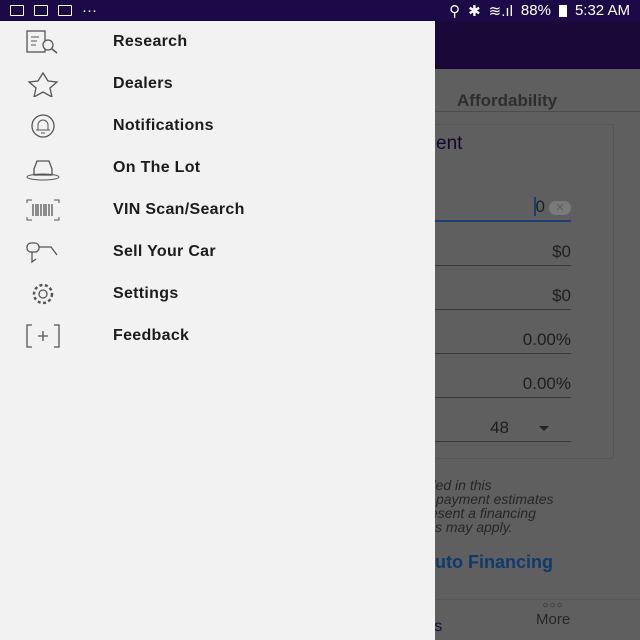 Image resolution: width=640 pixels, height=640 pixels. What do you see at coordinates (217, 84) in the screenshot?
I see `drawer-item-dealers: Dealers` at bounding box center [217, 84].